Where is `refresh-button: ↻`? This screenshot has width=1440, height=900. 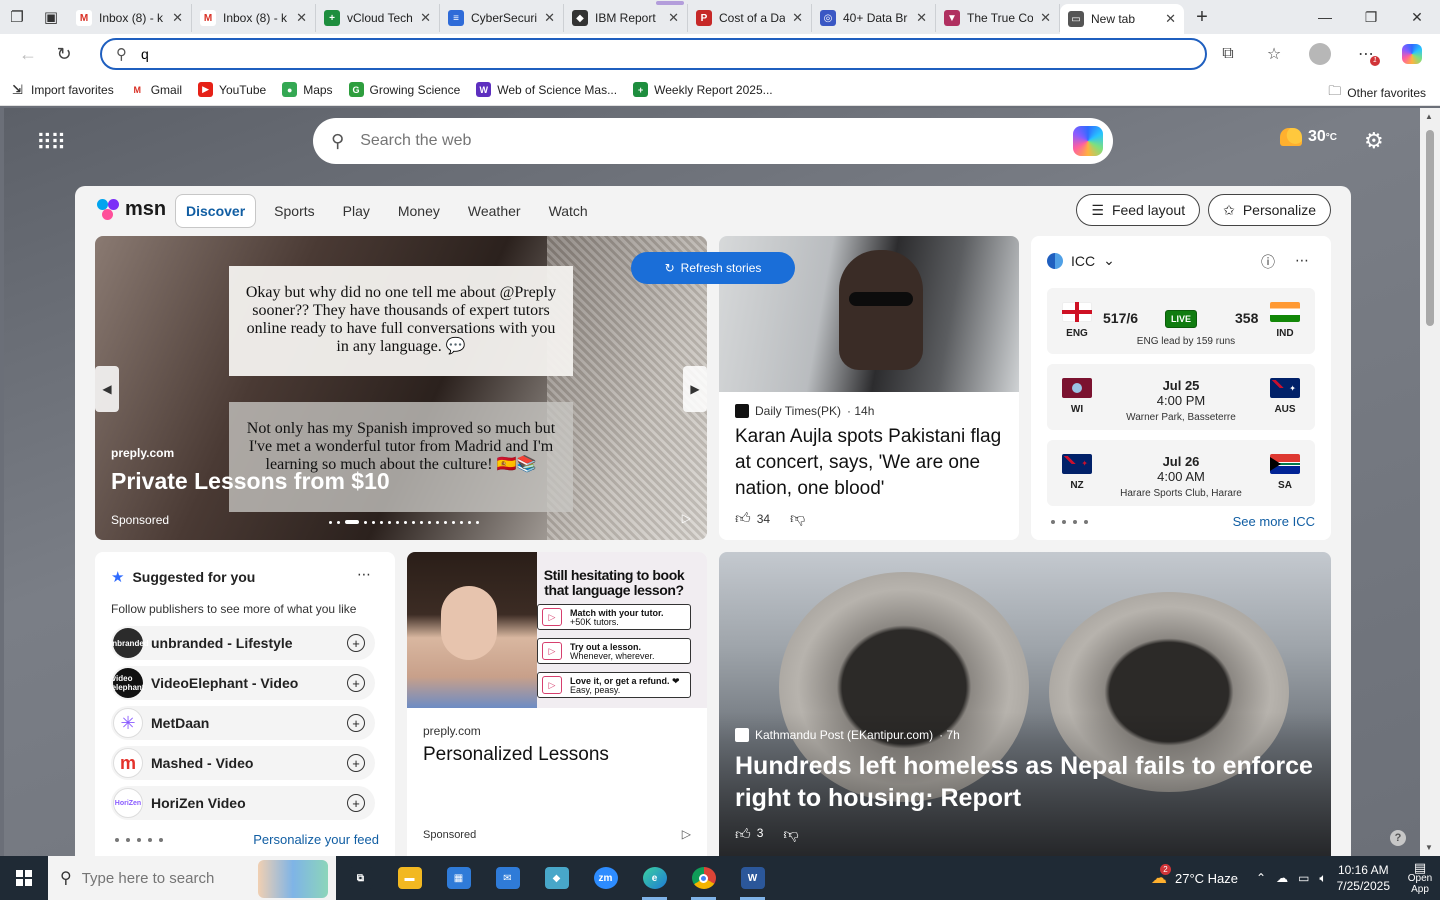 refresh-button: ↻ is located at coordinates (64, 54).